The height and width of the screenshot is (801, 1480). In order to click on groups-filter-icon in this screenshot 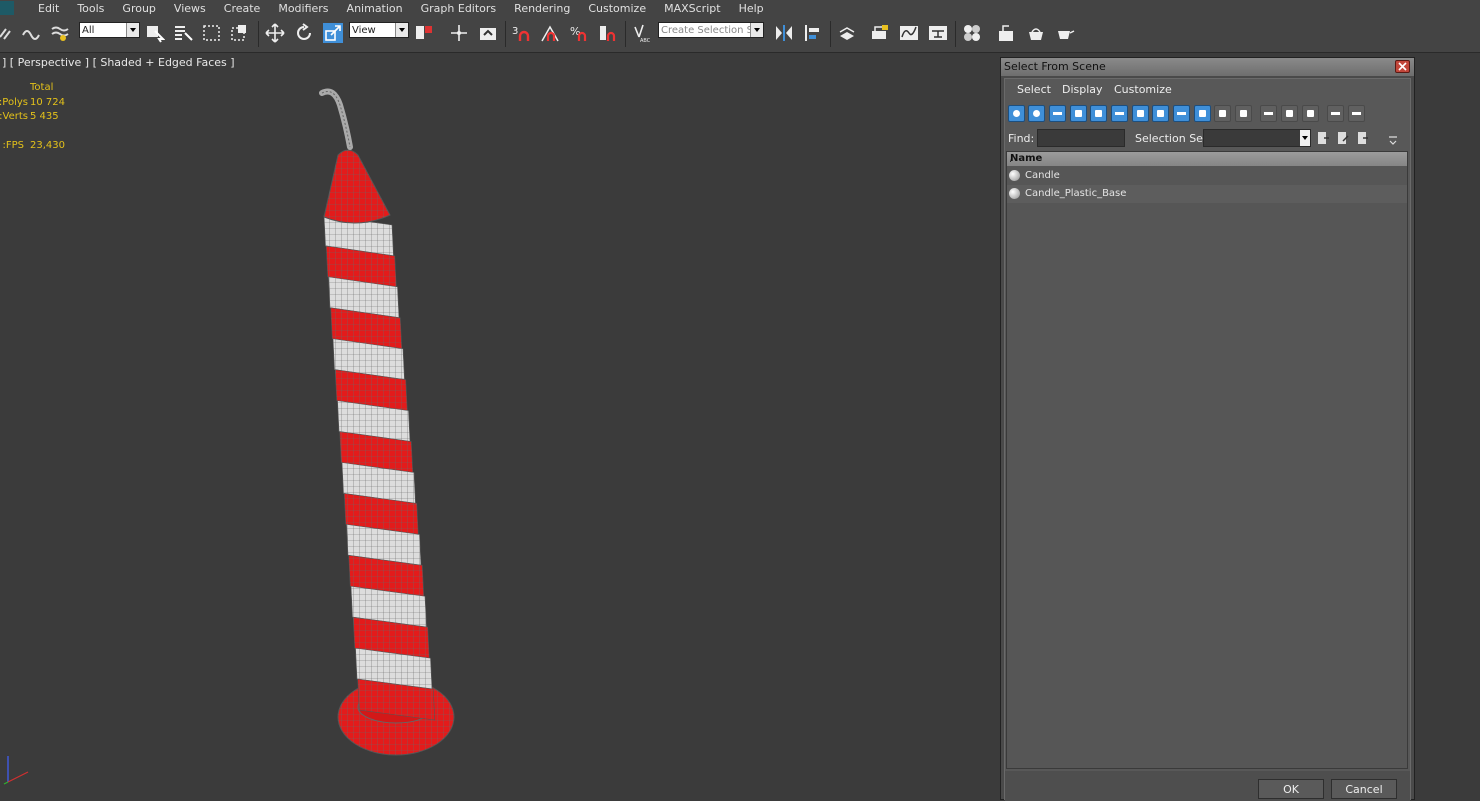, I will do `click(1140, 113)`.